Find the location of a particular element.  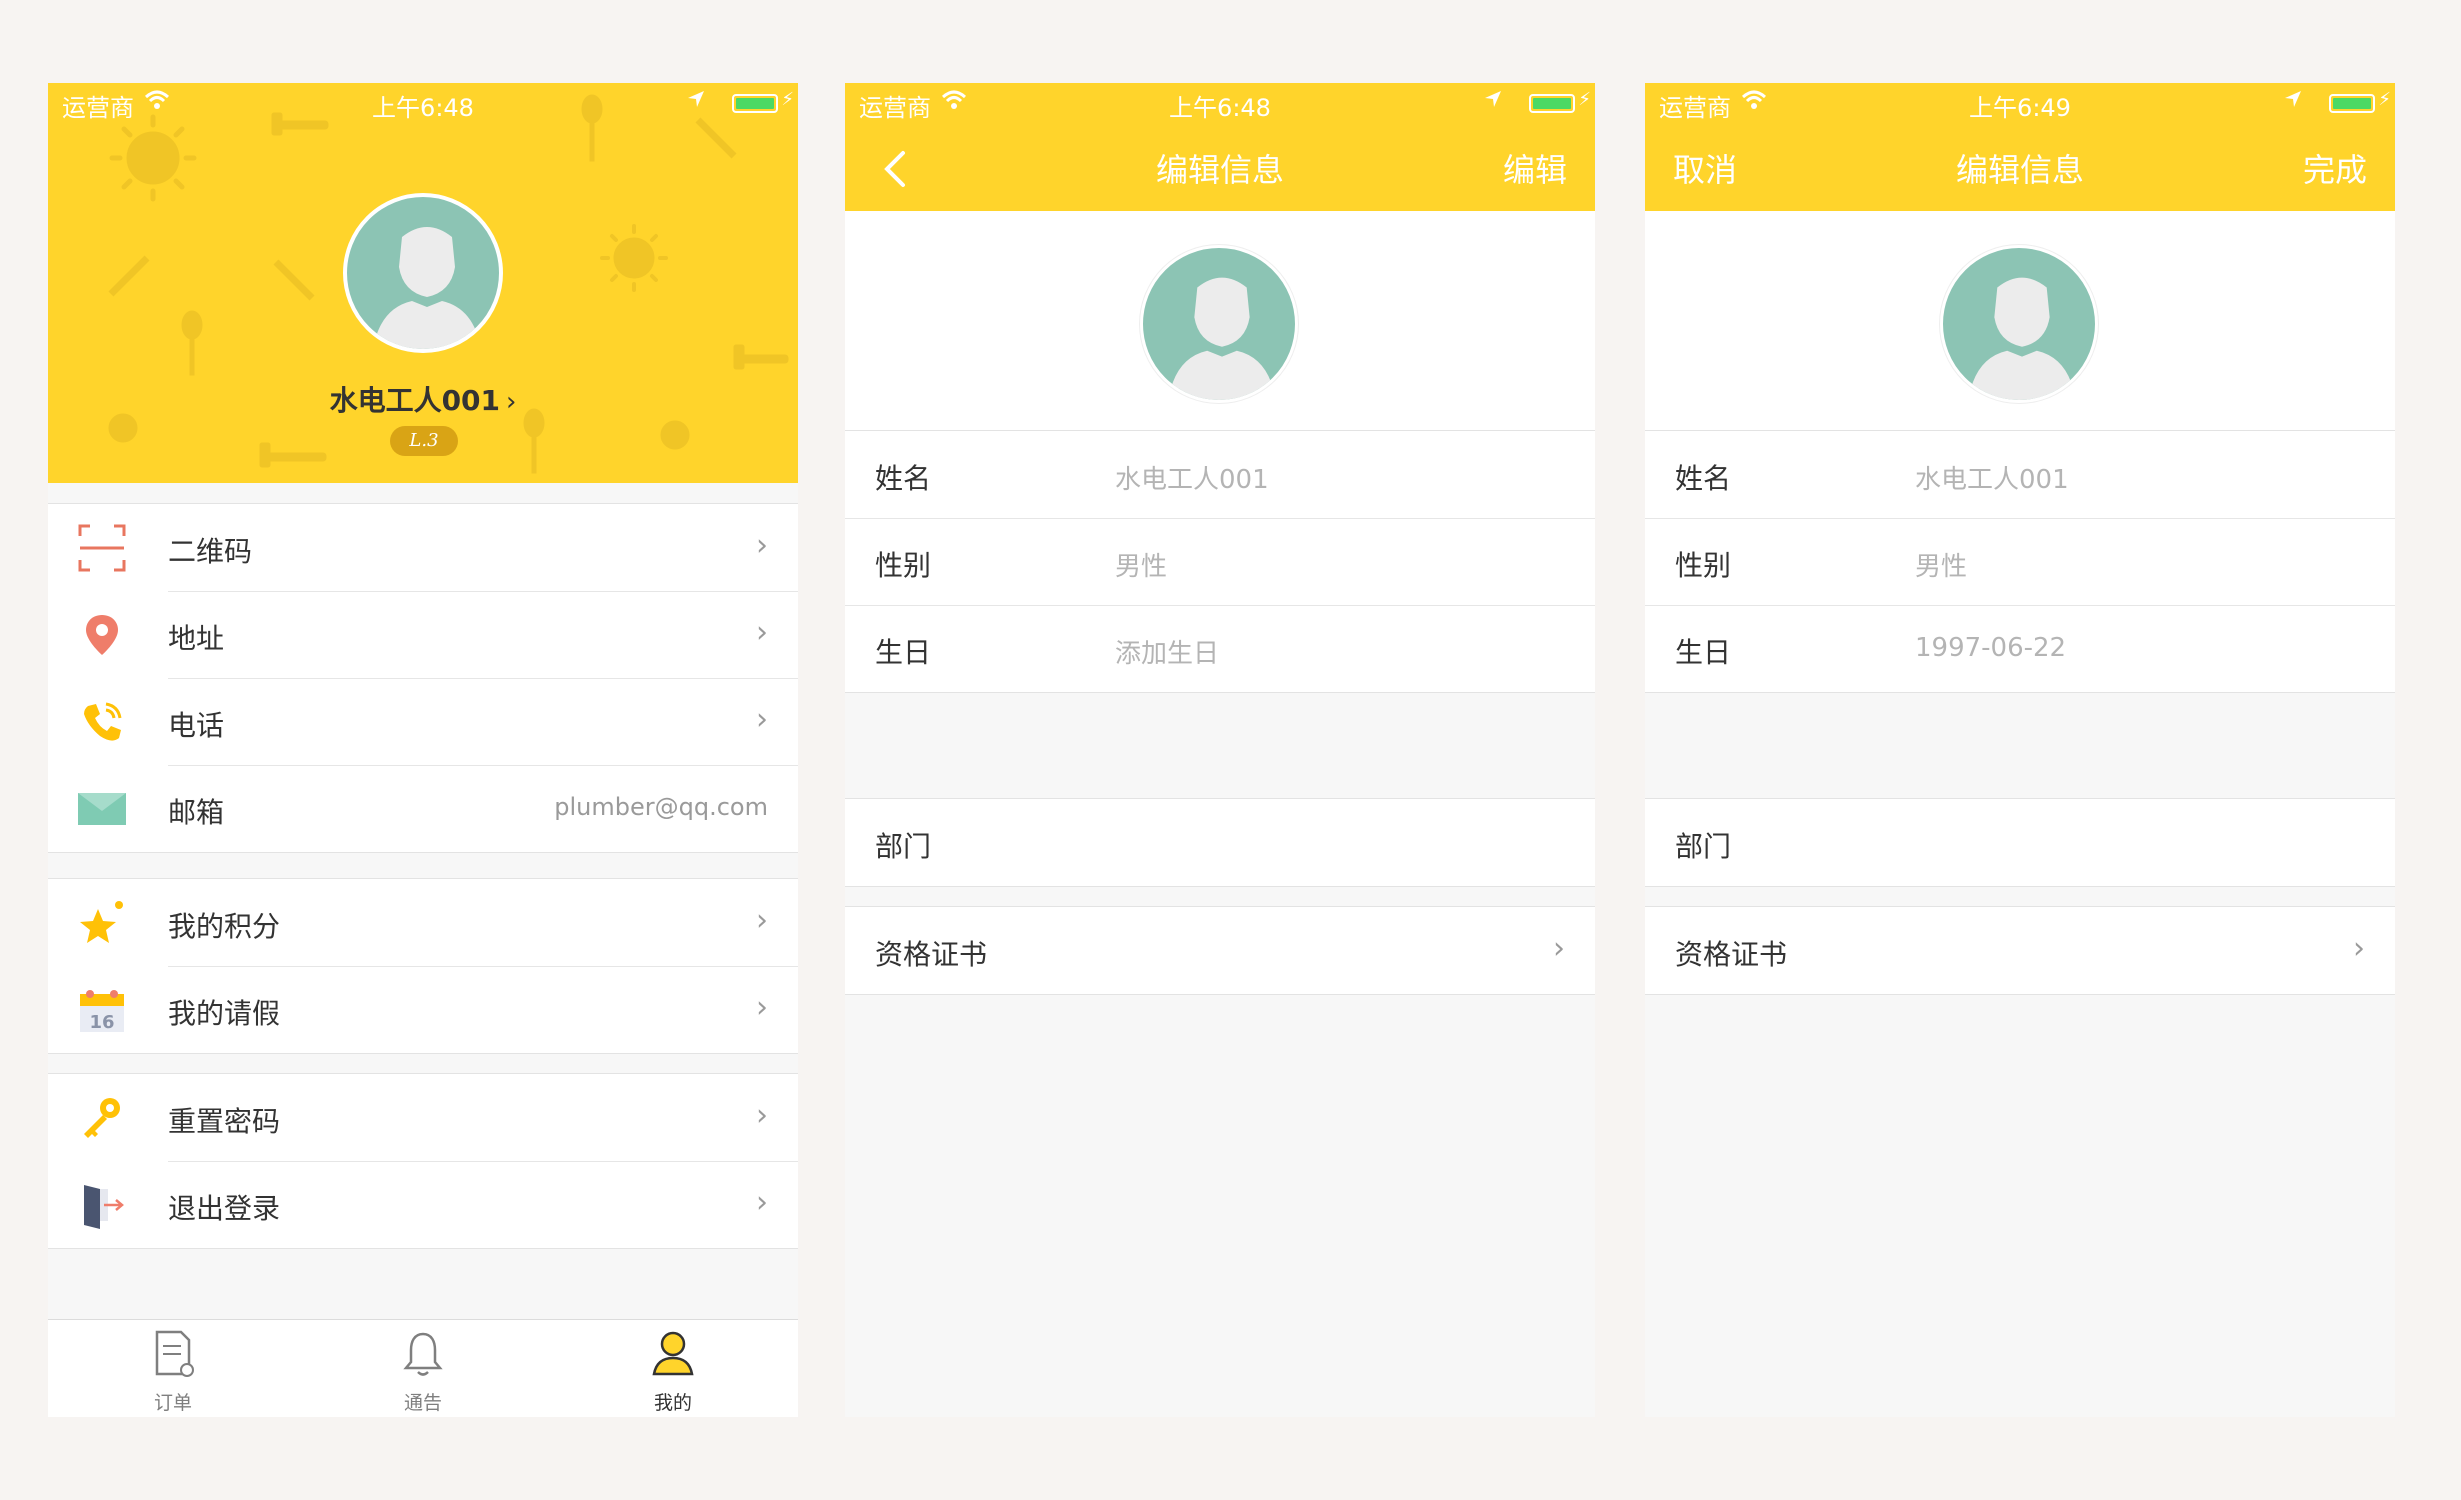

mail-icon is located at coordinates (102, 809).